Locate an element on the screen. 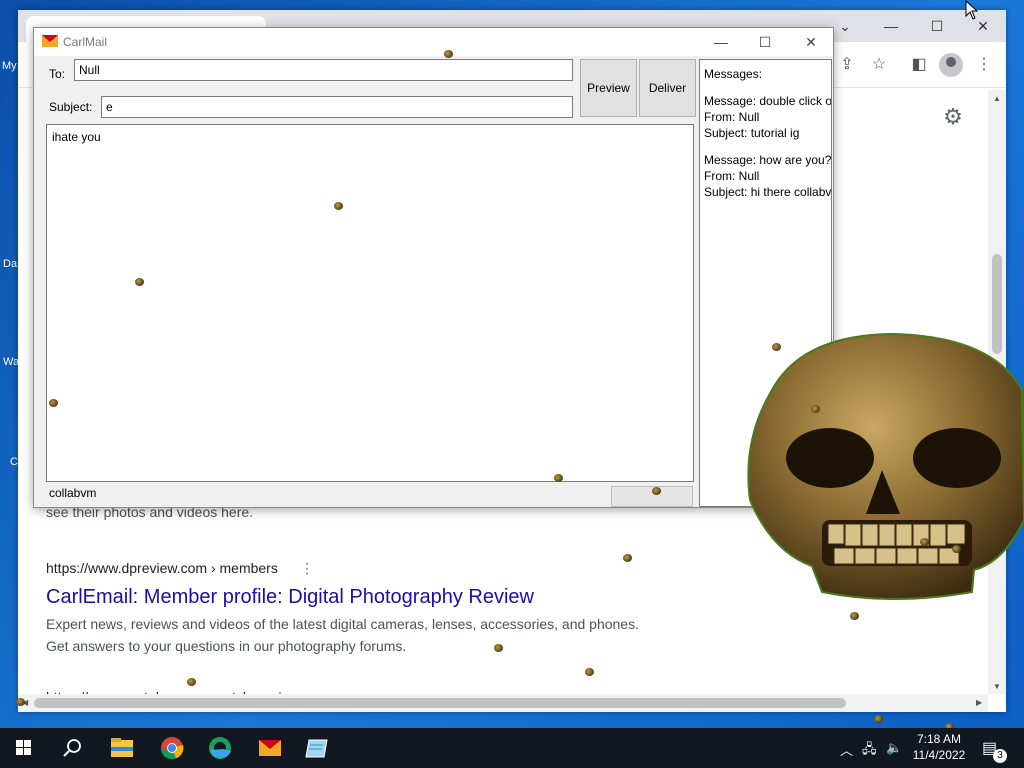  carlmail-icon is located at coordinates (270, 748).